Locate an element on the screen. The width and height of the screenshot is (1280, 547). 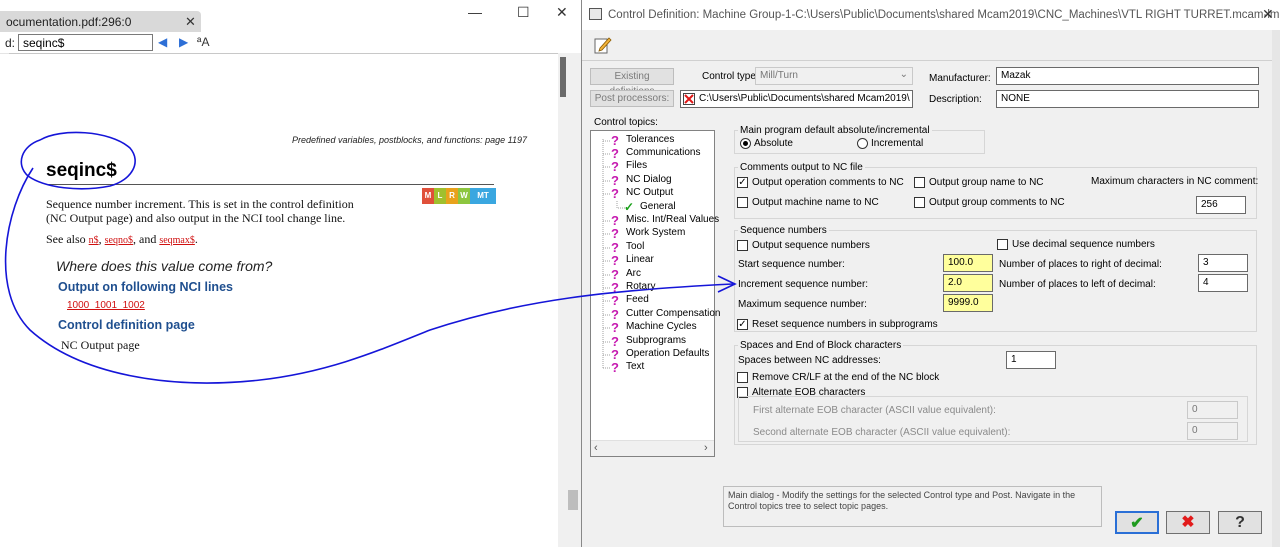
error-x-icon is located at coordinates (689, 99).